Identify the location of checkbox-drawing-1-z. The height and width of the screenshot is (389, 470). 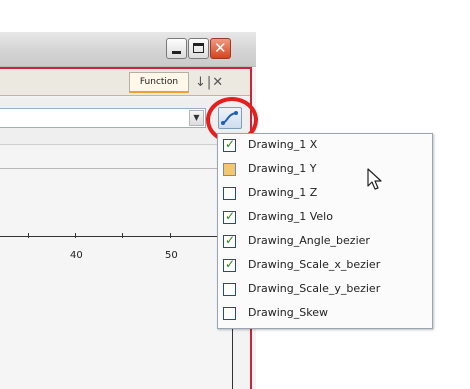
(229, 193).